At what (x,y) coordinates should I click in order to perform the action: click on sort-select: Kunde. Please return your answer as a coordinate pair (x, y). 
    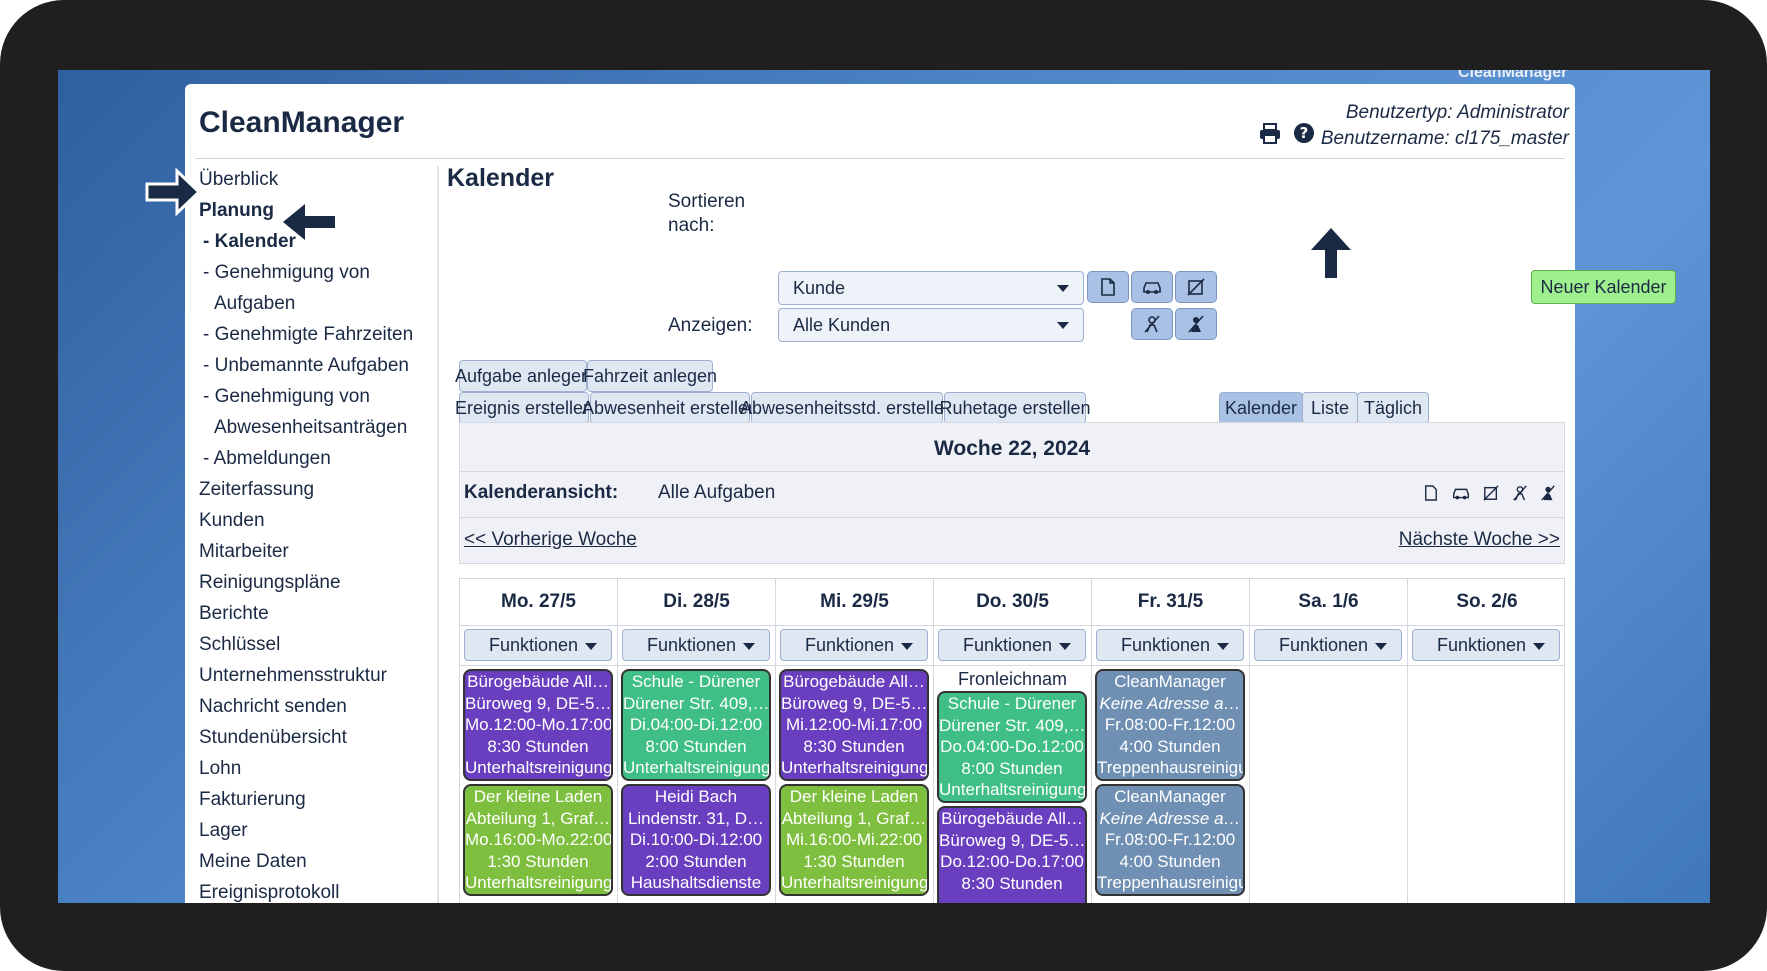
    Looking at the image, I should click on (931, 288).